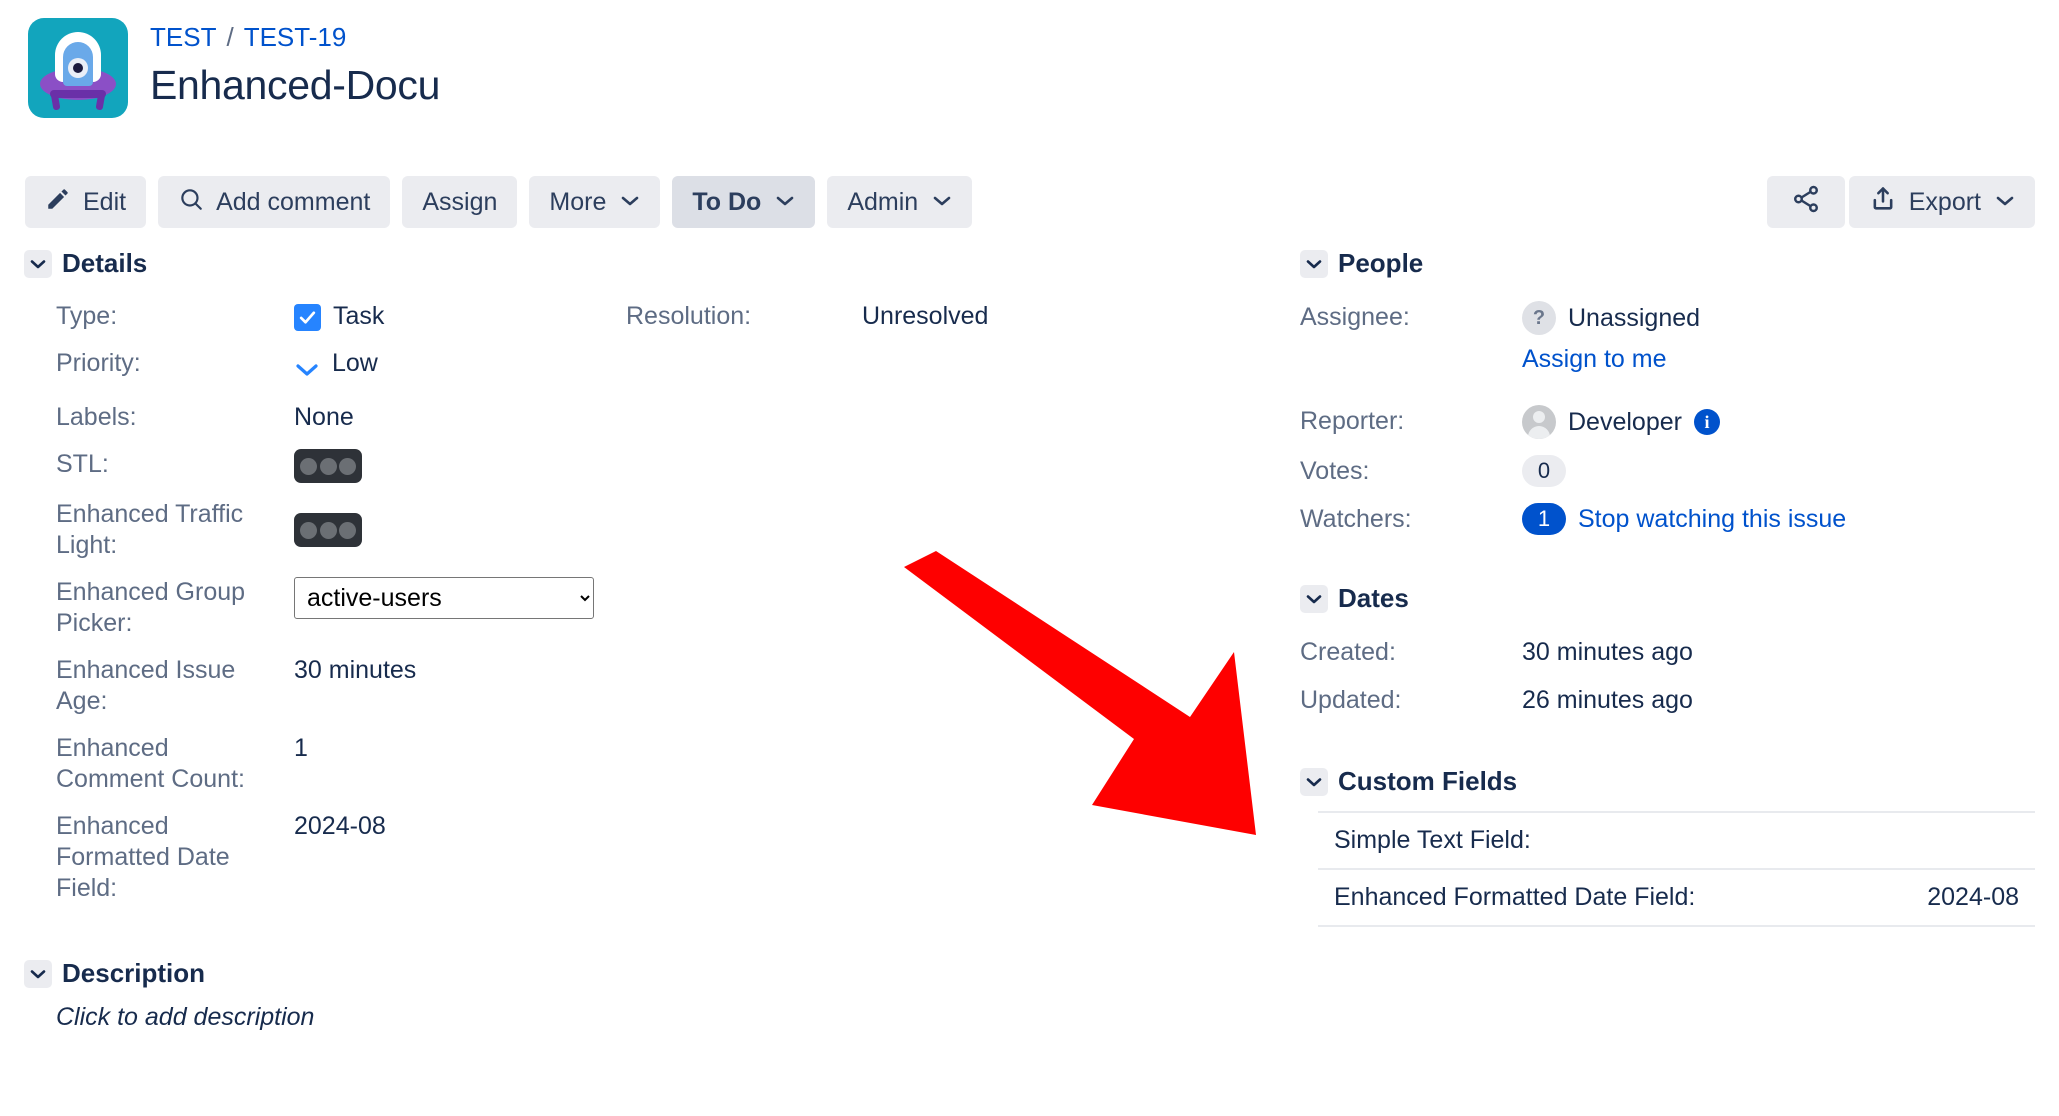 The image size is (2059, 1116). Describe the element at coordinates (649, 1017) in the screenshot. I see `description-placeholder: Click to add description` at that location.